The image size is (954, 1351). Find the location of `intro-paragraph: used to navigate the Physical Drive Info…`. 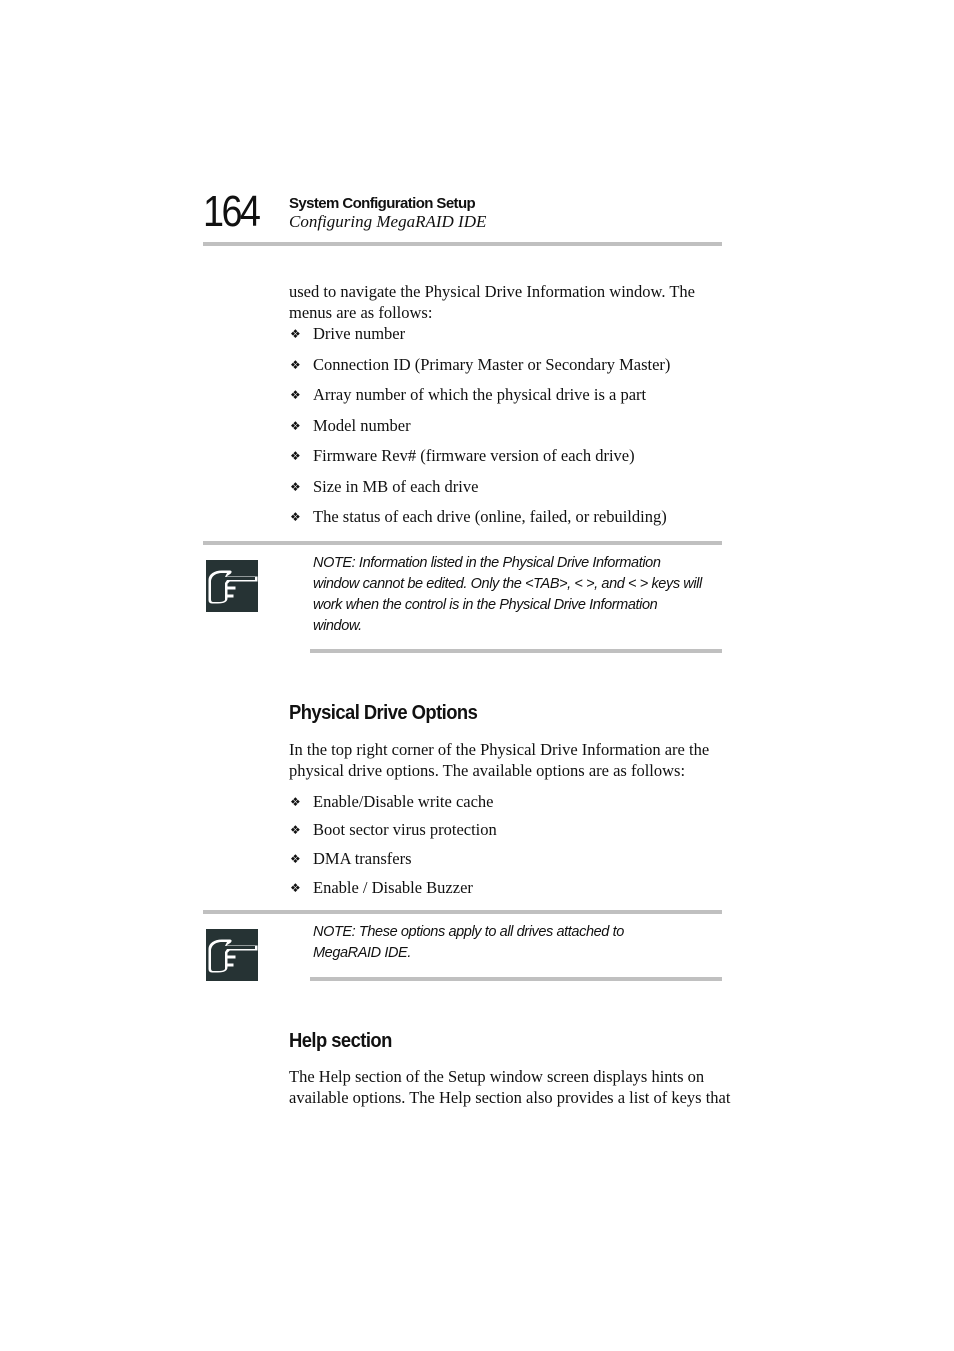

intro-paragraph: used to navigate the Physical Drive Info… is located at coordinates (492, 302).